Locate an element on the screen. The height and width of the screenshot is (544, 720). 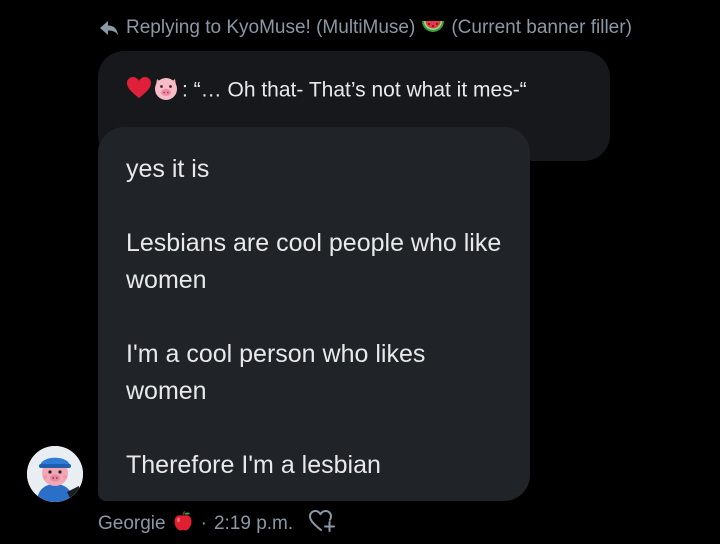
reply-arrow-icon is located at coordinates (109, 28).